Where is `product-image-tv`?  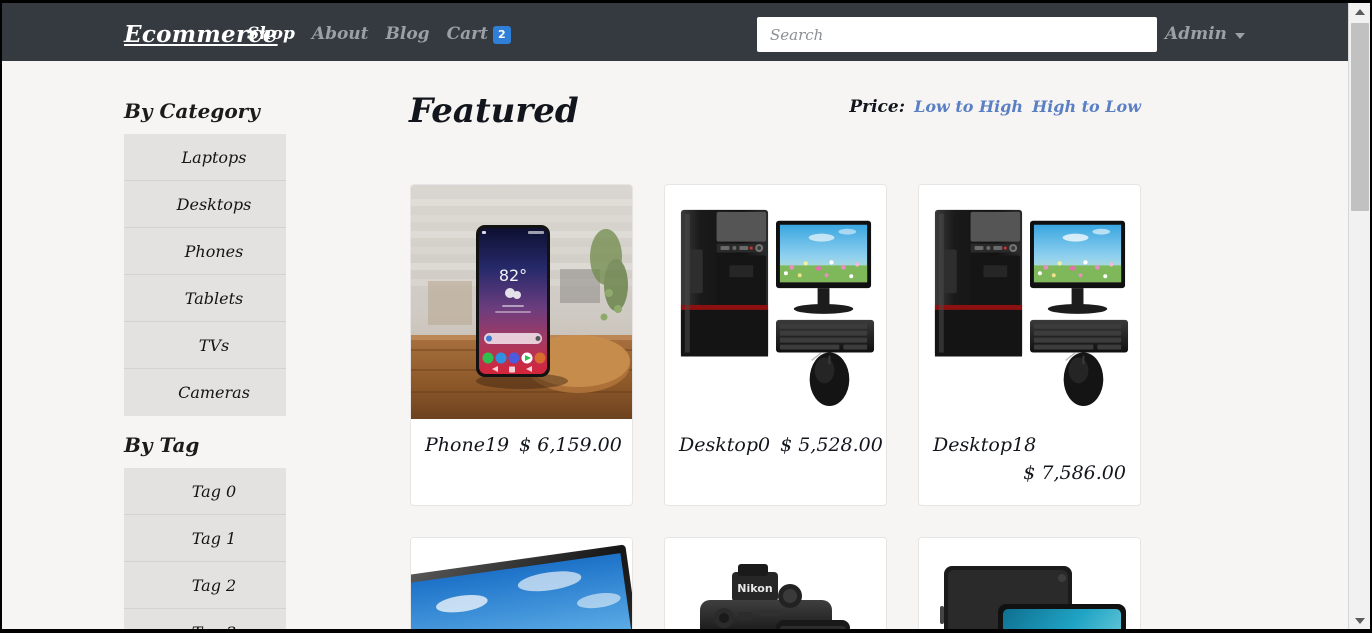 product-image-tv is located at coordinates (521, 583).